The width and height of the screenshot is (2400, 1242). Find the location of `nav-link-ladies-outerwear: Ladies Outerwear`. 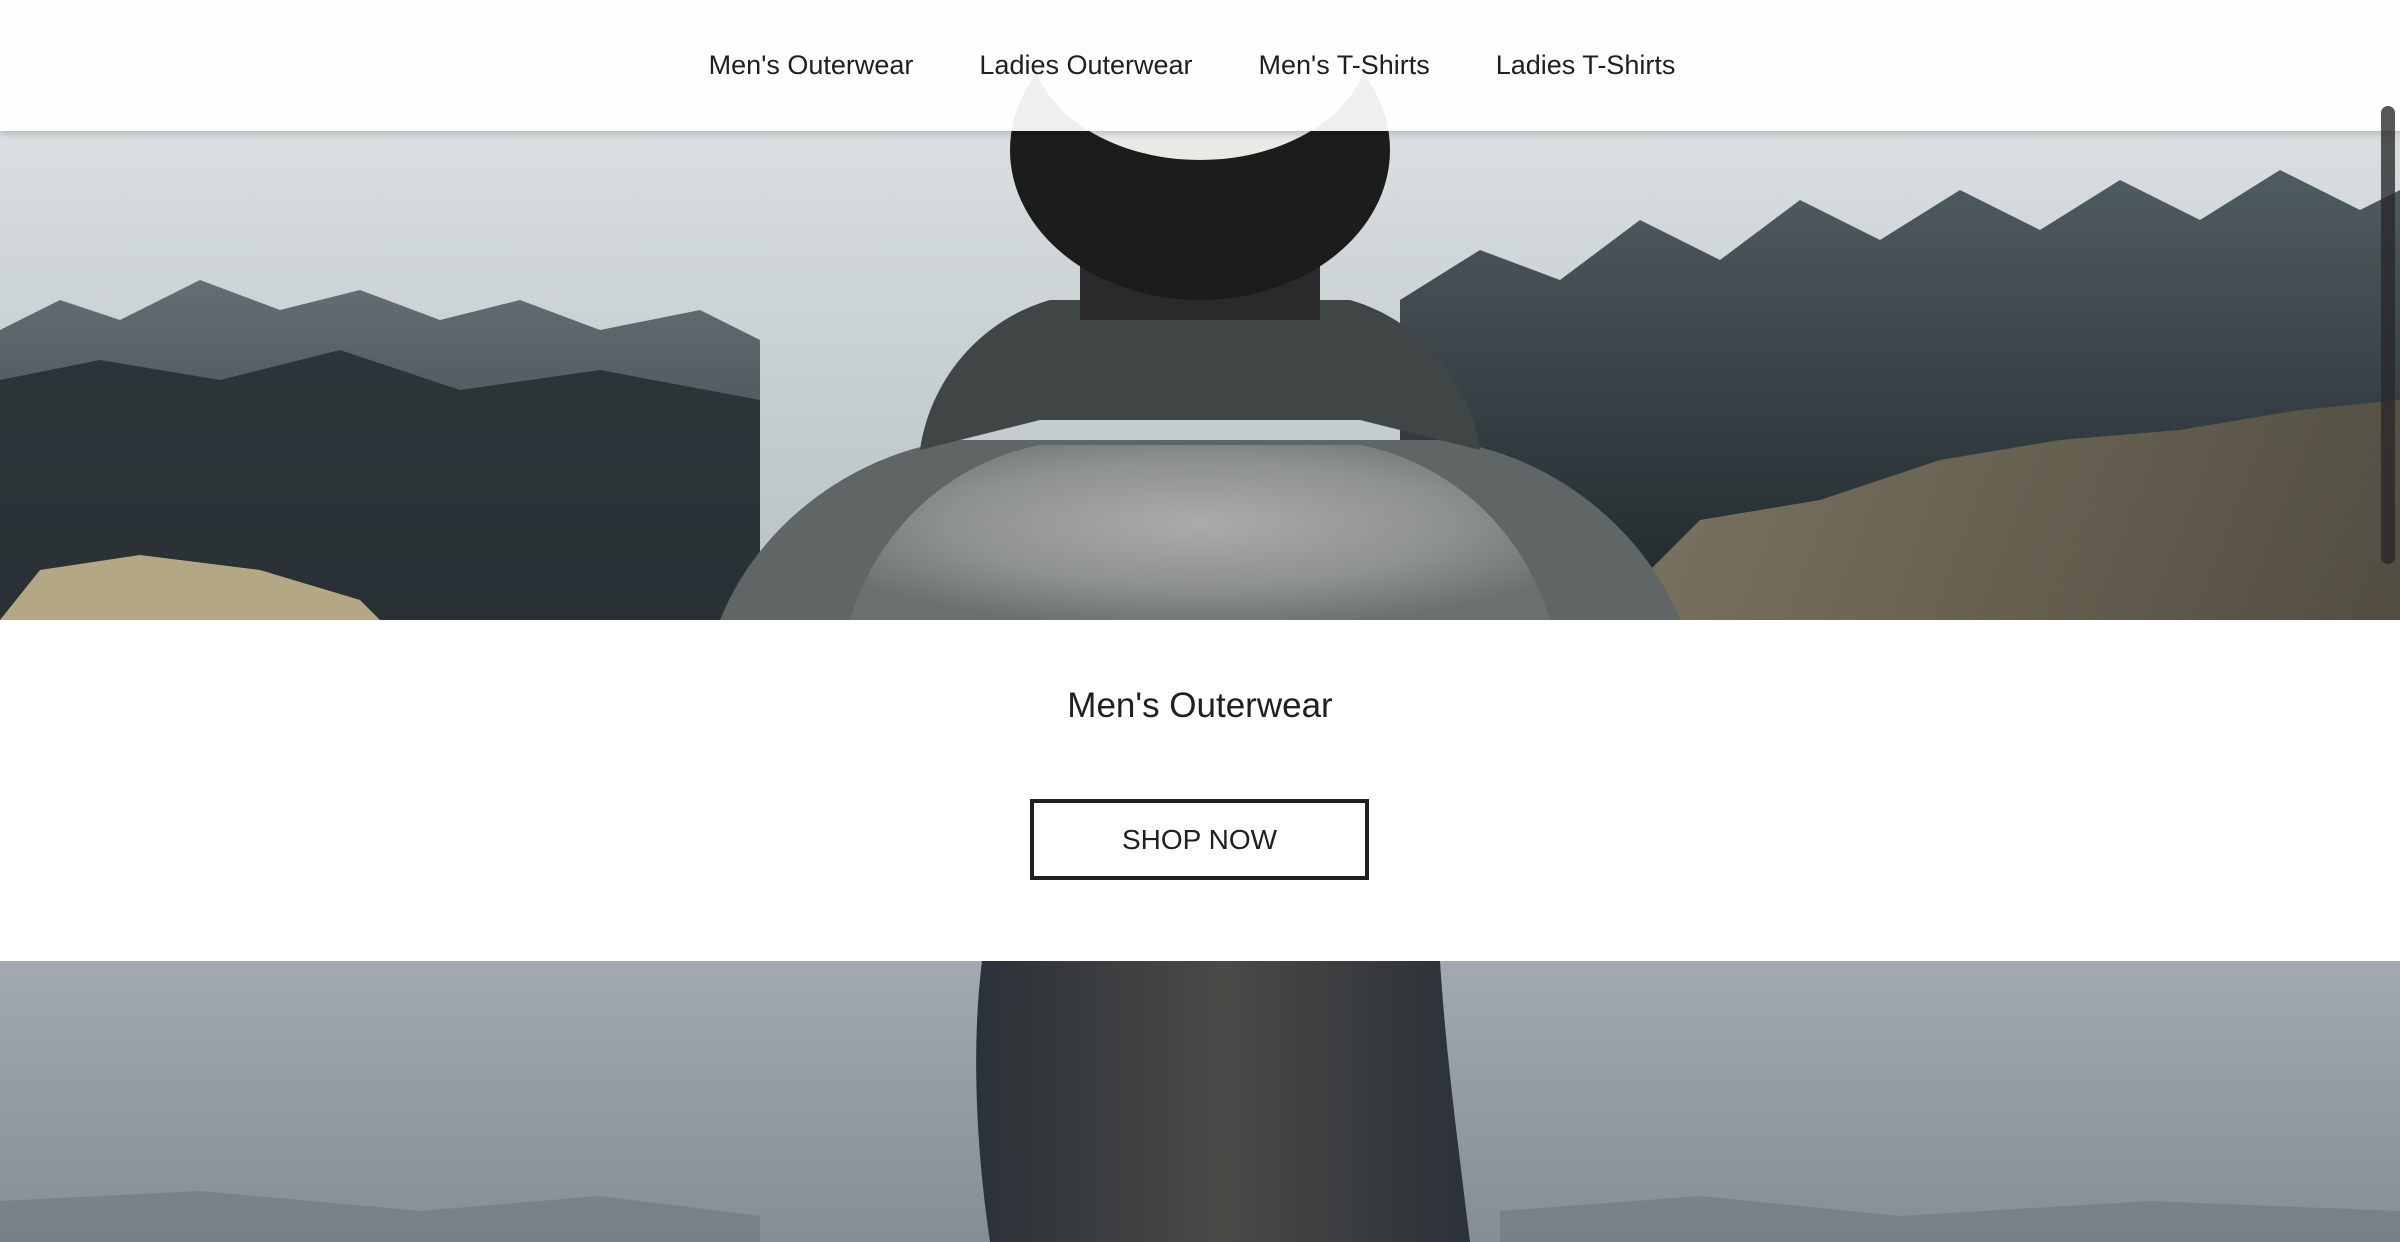

nav-link-ladies-outerwear: Ladies Outerwear is located at coordinates (1085, 65).